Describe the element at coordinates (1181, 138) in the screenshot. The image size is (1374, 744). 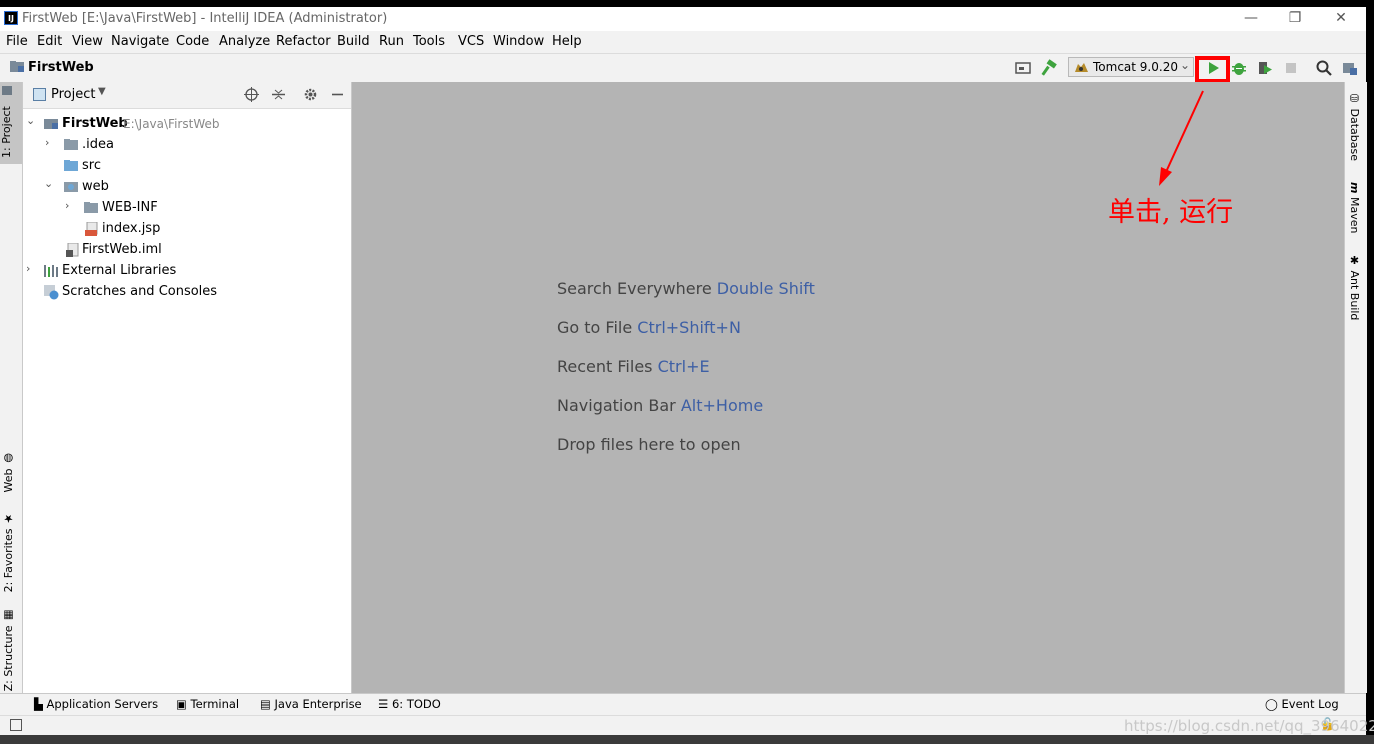
I see `annotation-arrow` at that location.